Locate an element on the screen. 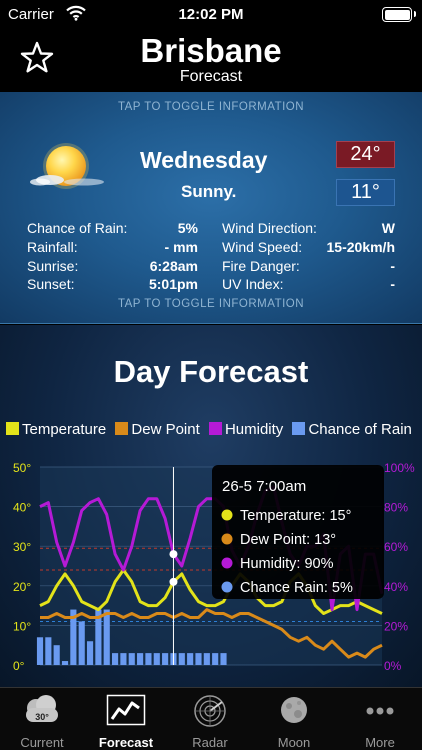 The width and height of the screenshot is (422, 750). detail-value: 15-20km/h is located at coordinates (360, 247).